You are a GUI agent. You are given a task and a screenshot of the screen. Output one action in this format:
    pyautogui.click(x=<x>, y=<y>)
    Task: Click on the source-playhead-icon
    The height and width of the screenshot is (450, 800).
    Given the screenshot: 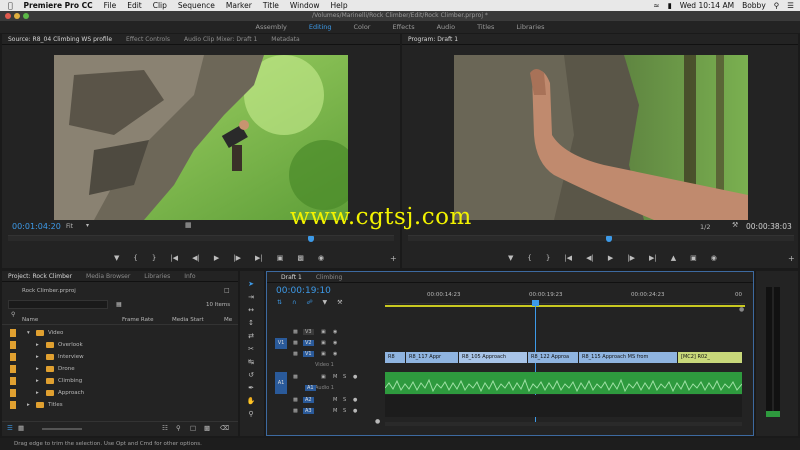 What is the action you would take?
    pyautogui.click(x=311, y=239)
    